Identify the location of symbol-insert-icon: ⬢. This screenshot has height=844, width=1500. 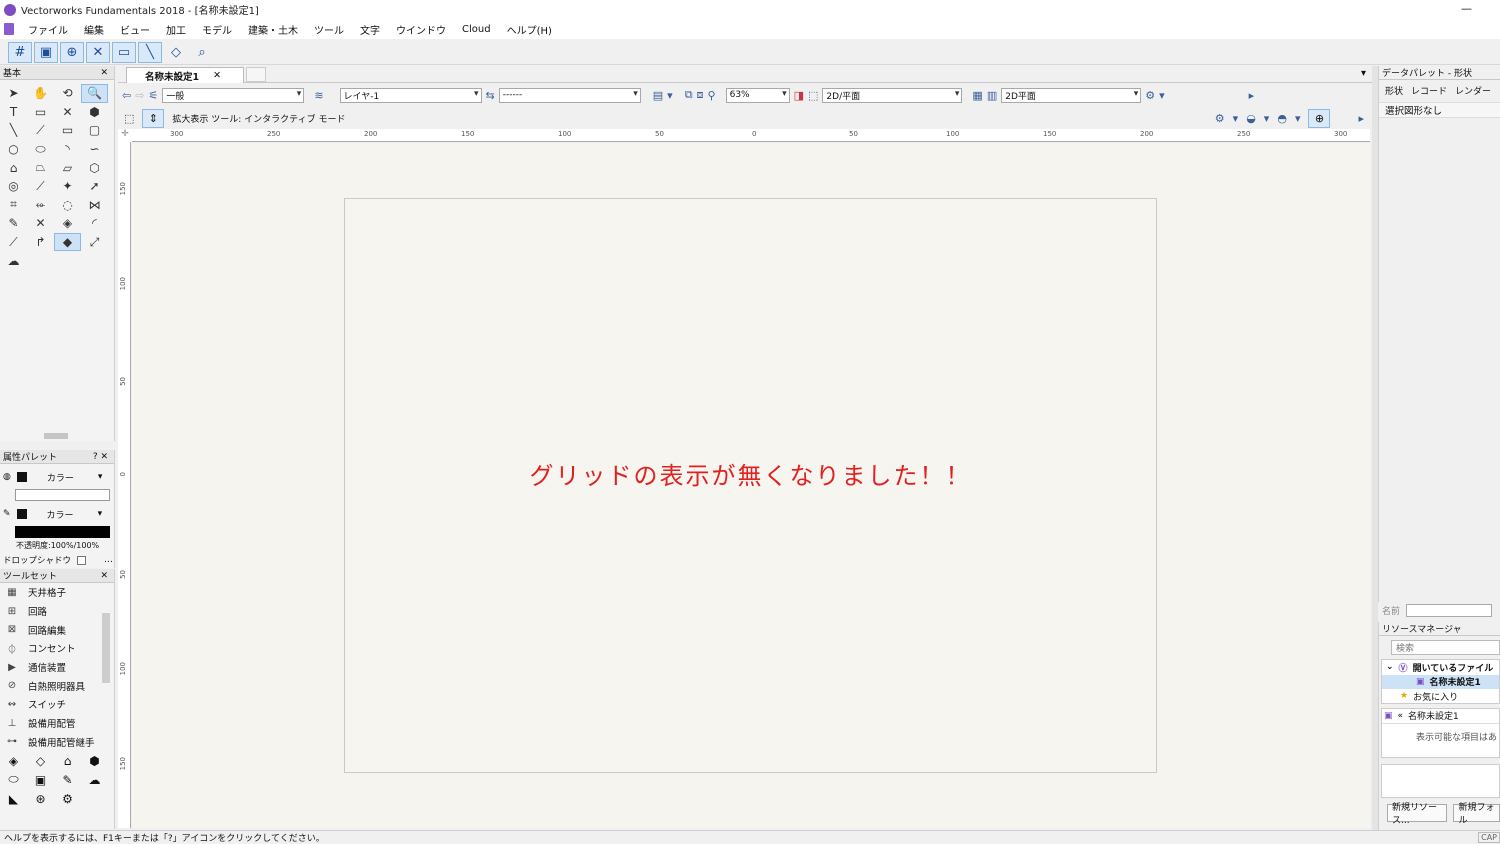
(94, 112).